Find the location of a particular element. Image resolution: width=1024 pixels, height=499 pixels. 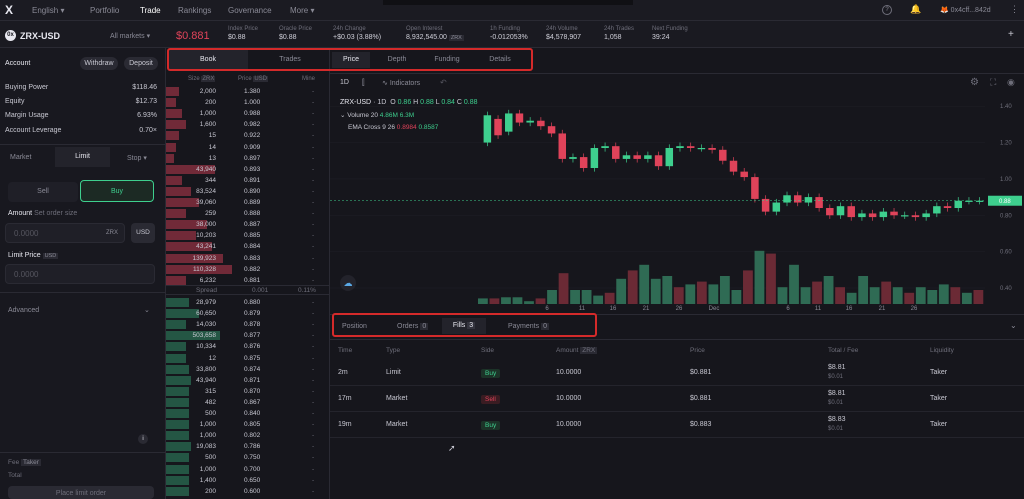

help-icon: ? is located at coordinates (887, 10).